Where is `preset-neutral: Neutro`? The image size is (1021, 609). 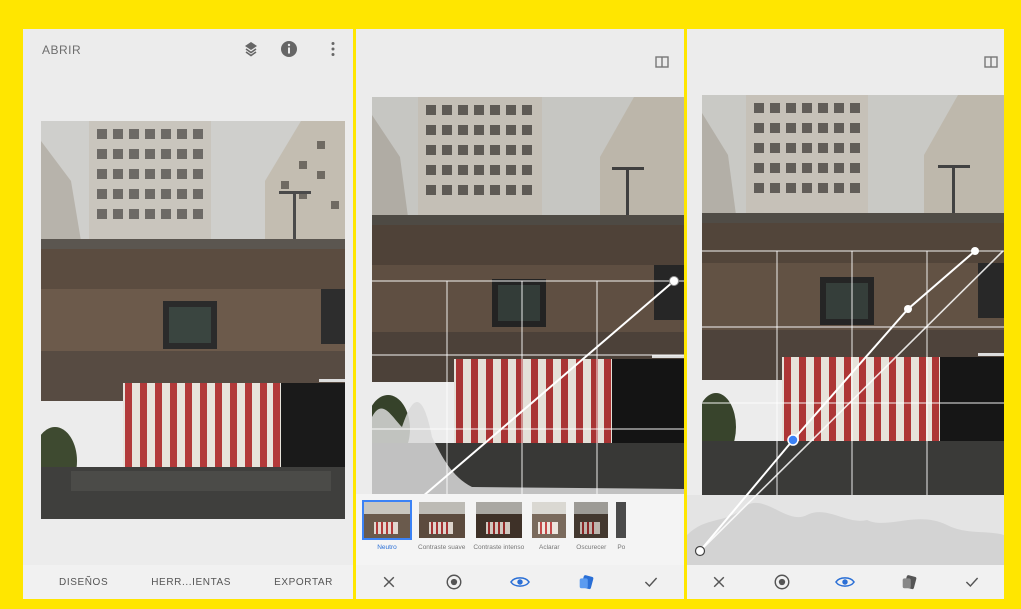 preset-neutral: Neutro is located at coordinates (387, 525).